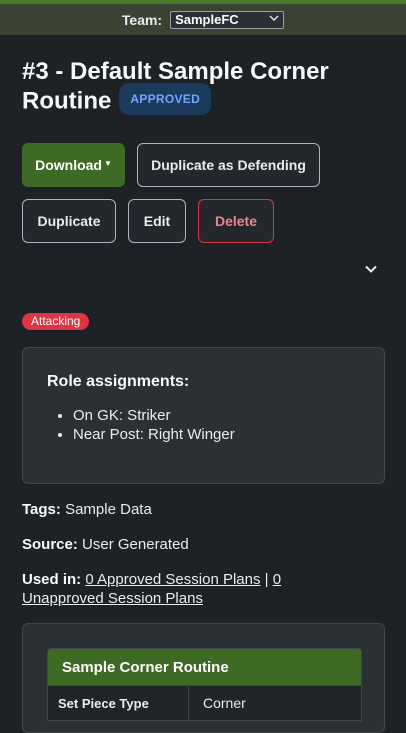  What do you see at coordinates (107, 163) in the screenshot?
I see `caret-down-icon: ▼` at bounding box center [107, 163].